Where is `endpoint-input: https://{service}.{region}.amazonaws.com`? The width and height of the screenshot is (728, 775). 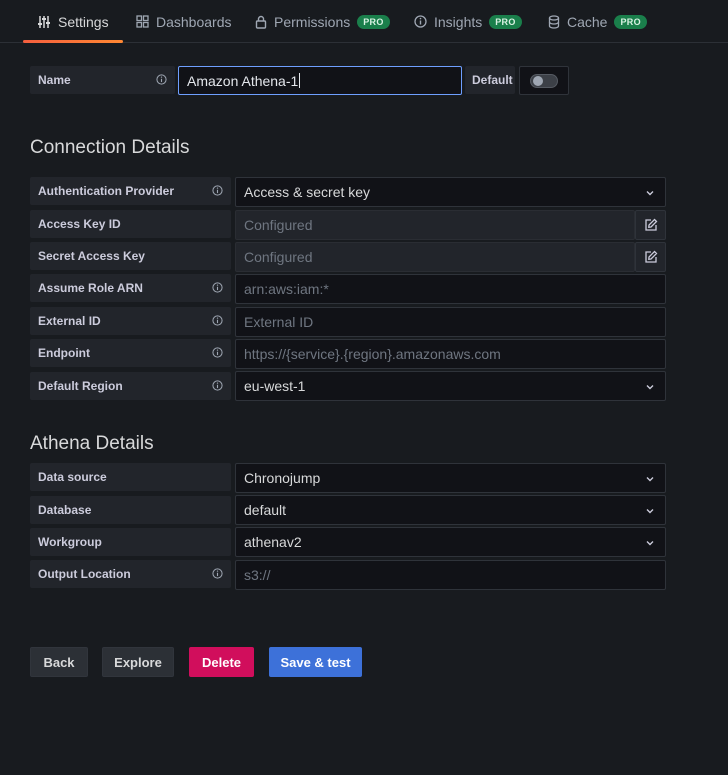 endpoint-input: https://{service}.{region}.amazonaws.com is located at coordinates (450, 354).